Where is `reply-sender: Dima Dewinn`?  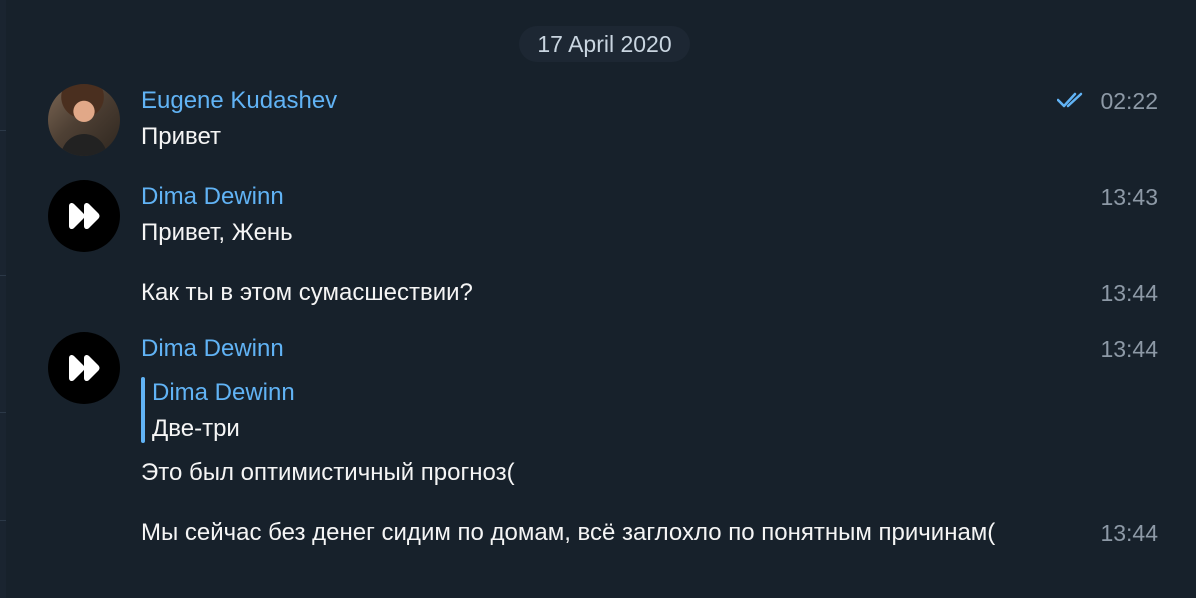 reply-sender: Dima Dewinn is located at coordinates (223, 393).